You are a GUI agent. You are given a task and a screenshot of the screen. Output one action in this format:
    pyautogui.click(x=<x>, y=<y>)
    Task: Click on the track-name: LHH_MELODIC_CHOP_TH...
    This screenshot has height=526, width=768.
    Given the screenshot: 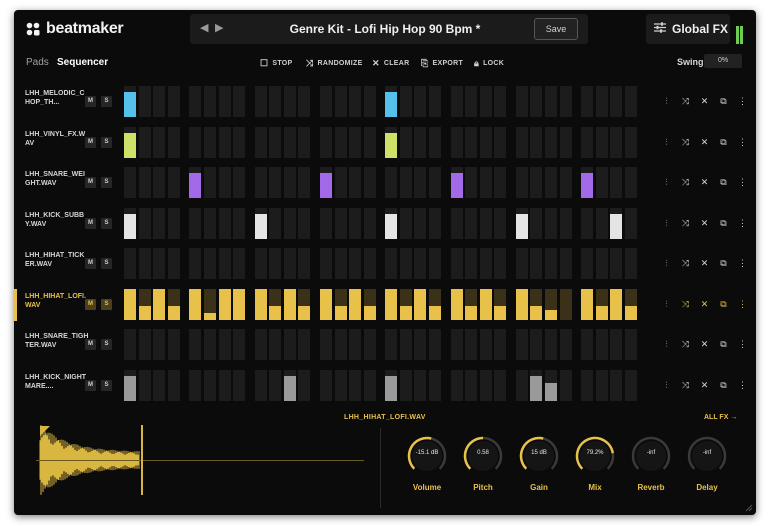 What is the action you would take?
    pyautogui.click(x=57, y=98)
    